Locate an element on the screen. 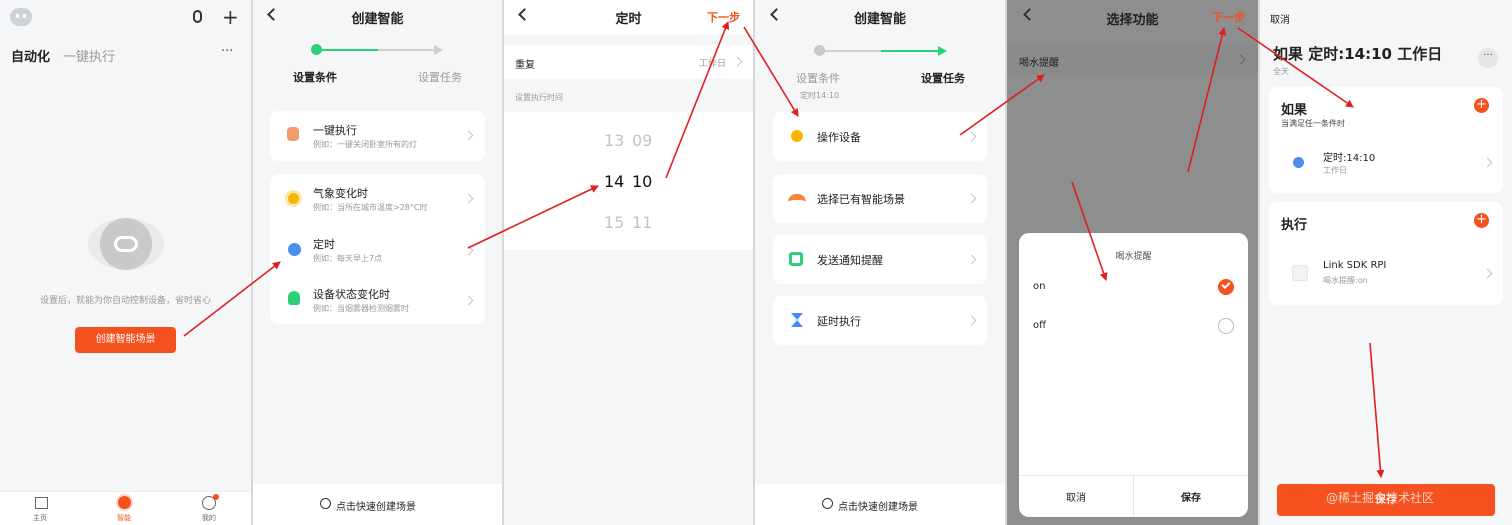 Image resolution: width=1512 pixels, height=525 pixels. picker-hour: 13 is located at coordinates (614, 140).